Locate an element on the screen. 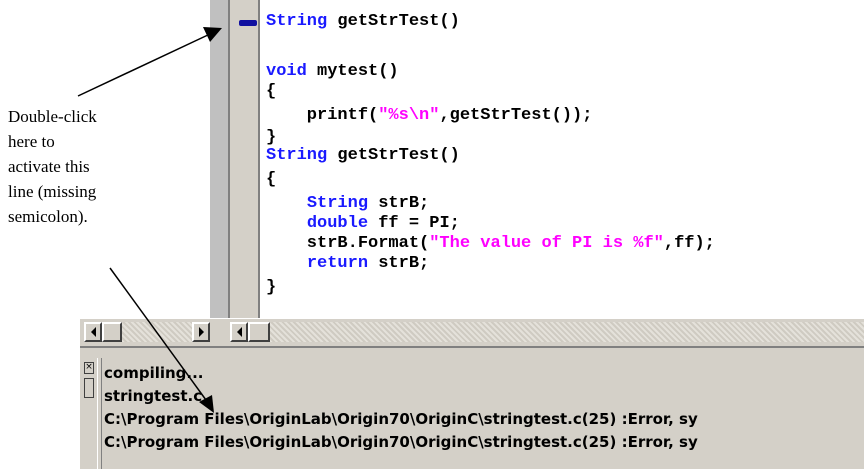 This screenshot has height=469, width=864. left-pane-scroll-track is located at coordinates (157, 332).